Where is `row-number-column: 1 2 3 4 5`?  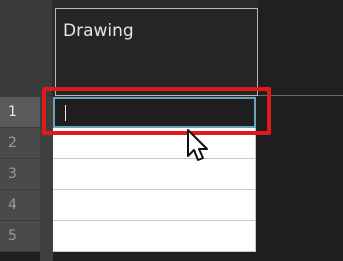
row-number-column: 1 2 3 4 5 is located at coordinates (20, 179).